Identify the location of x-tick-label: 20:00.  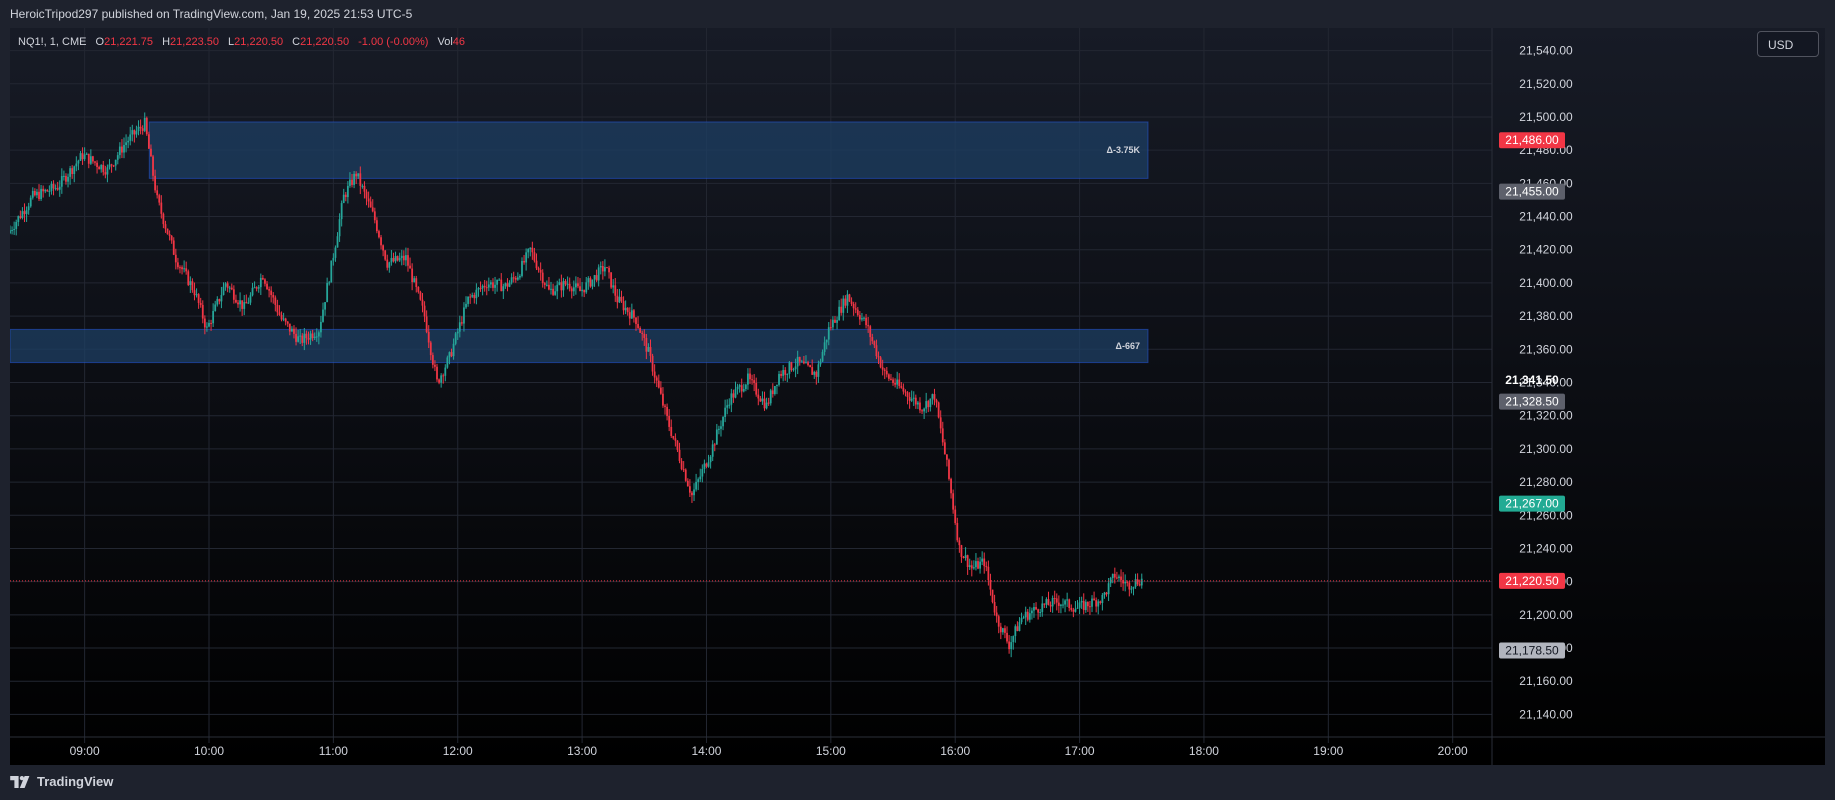
(1453, 751).